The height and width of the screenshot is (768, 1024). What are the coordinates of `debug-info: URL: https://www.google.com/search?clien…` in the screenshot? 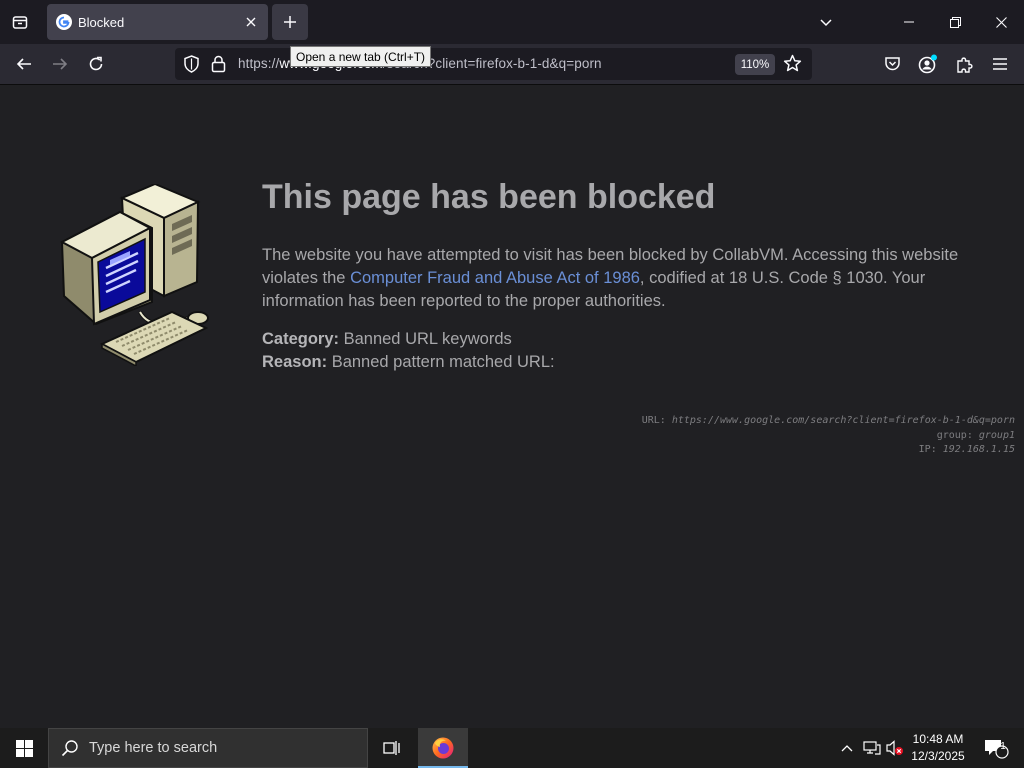 It's located at (828, 436).